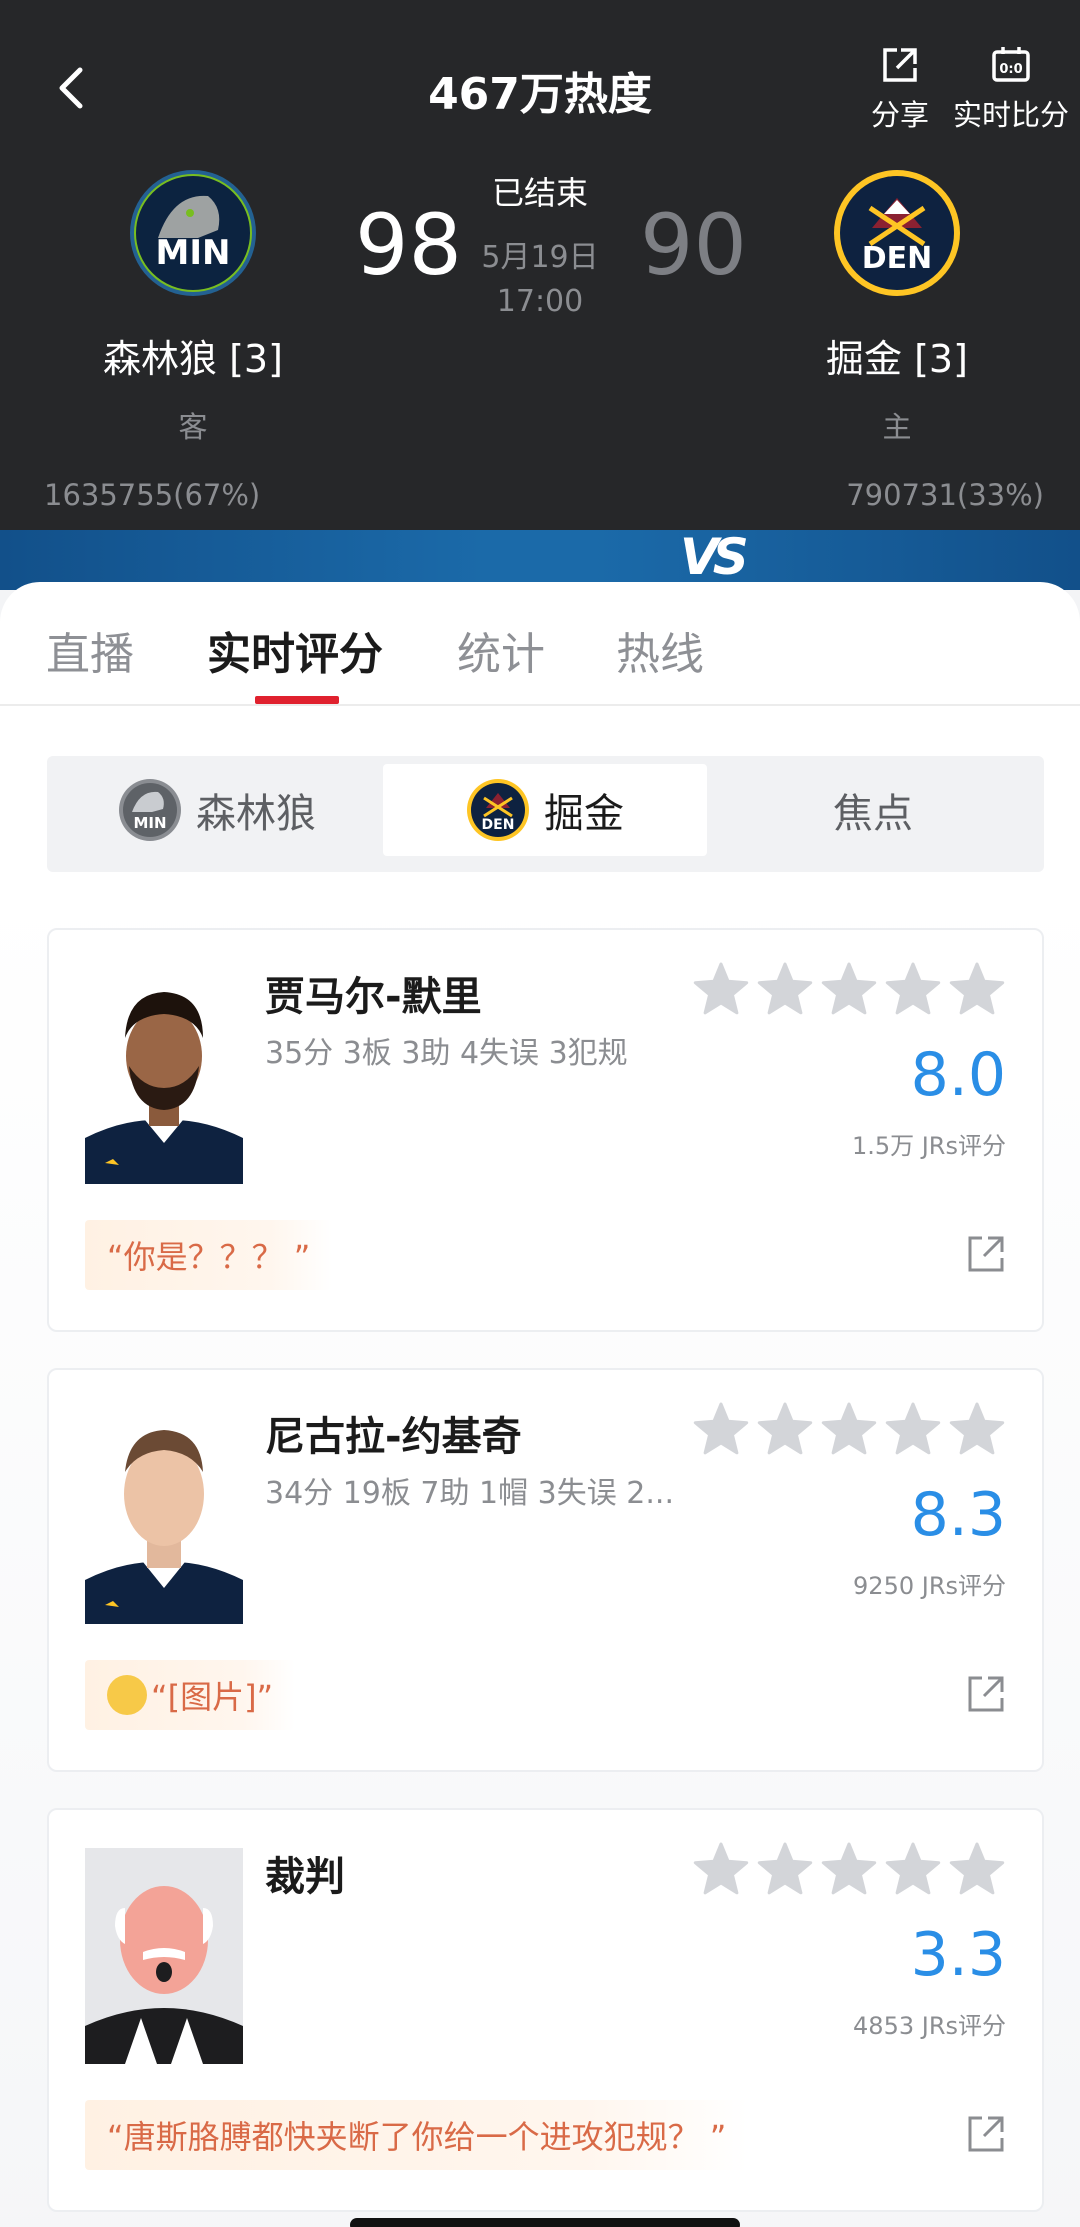 The image size is (1080, 2227). What do you see at coordinates (929, 2026) in the screenshot?
I see `rating-count: 4853 JRs评分` at bounding box center [929, 2026].